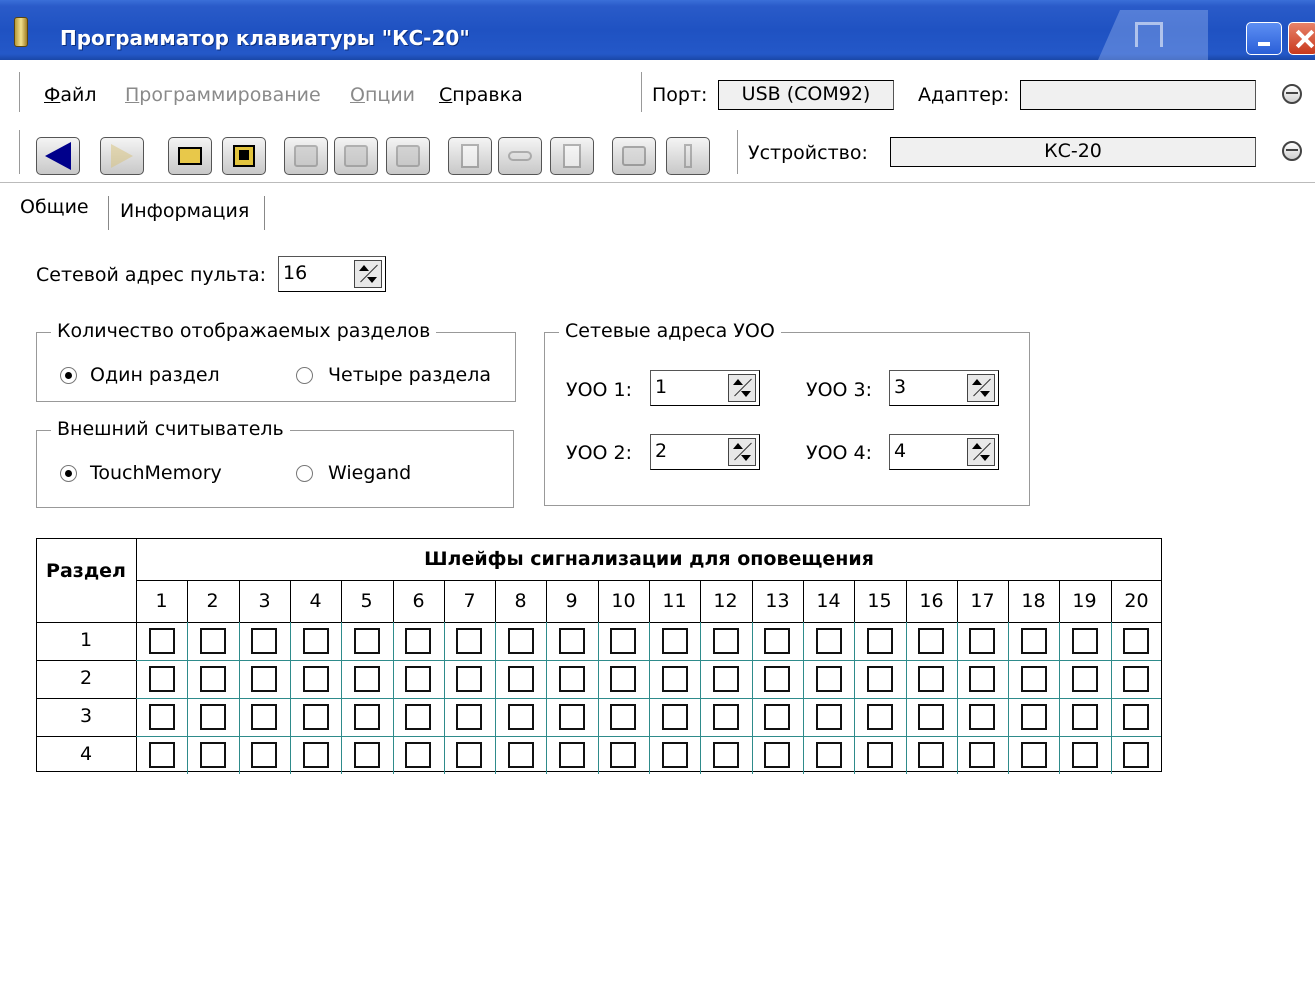  I want to click on radio-wiegand, so click(304, 473).